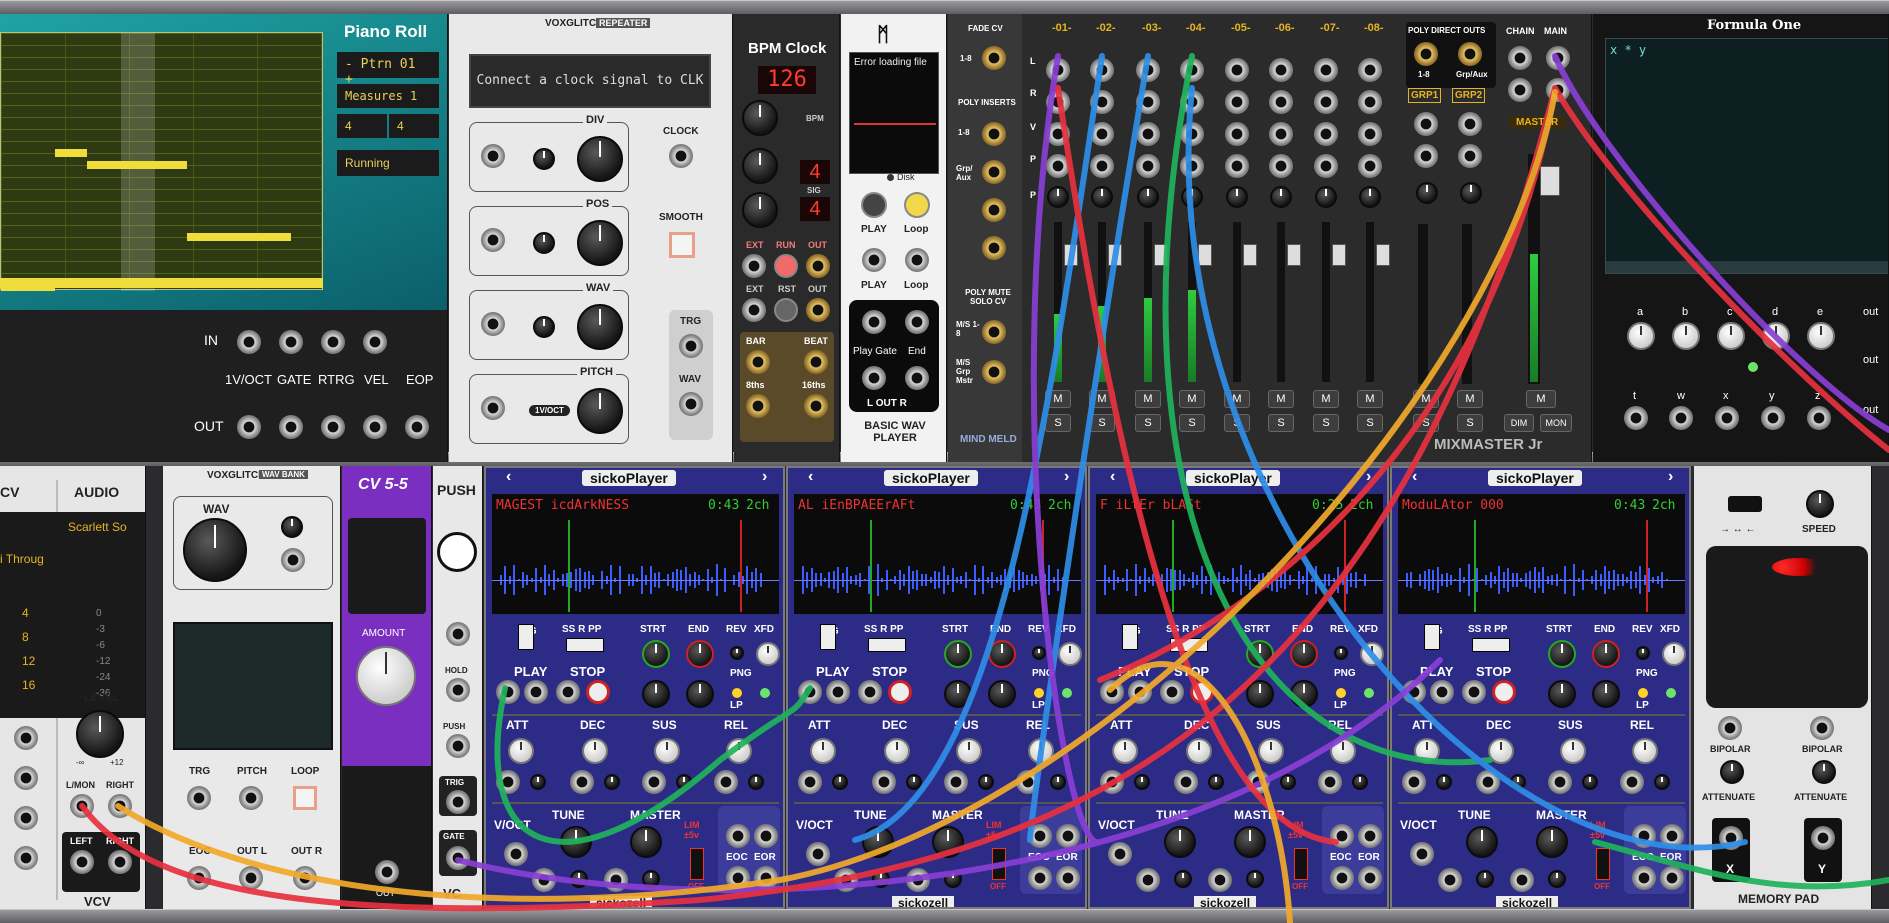  Describe the element at coordinates (760, 210) in the screenshot. I see `sig-bottom-knob` at that location.